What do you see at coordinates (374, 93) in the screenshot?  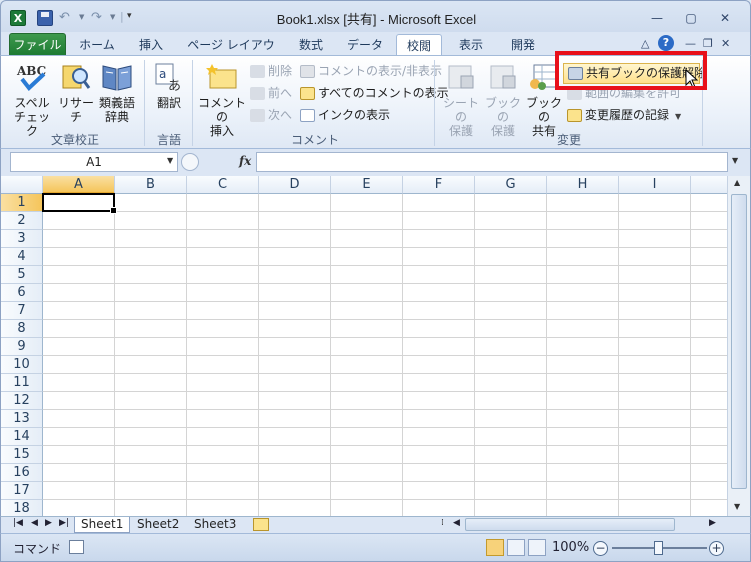 I see `show-all-comments-button: すべてのコメントの表示` at bounding box center [374, 93].